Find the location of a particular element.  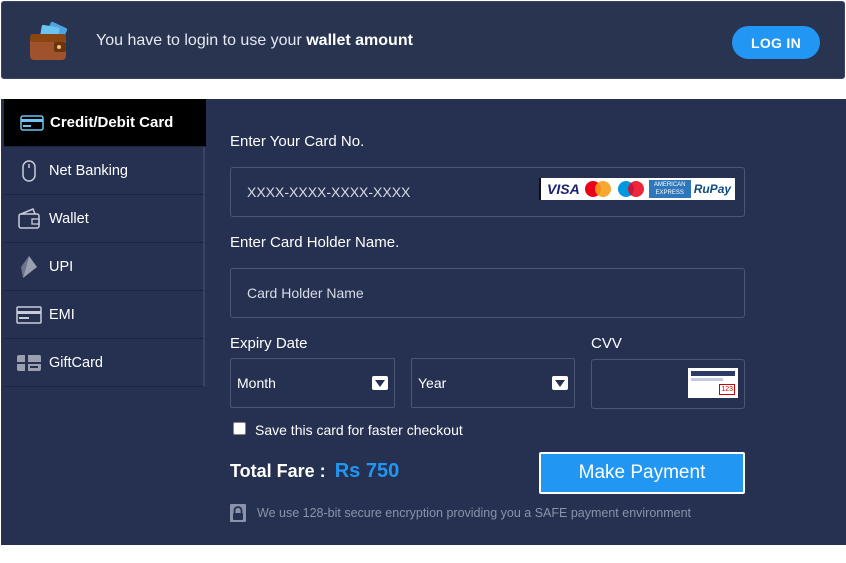

credit-card-icon is located at coordinates (32, 123).